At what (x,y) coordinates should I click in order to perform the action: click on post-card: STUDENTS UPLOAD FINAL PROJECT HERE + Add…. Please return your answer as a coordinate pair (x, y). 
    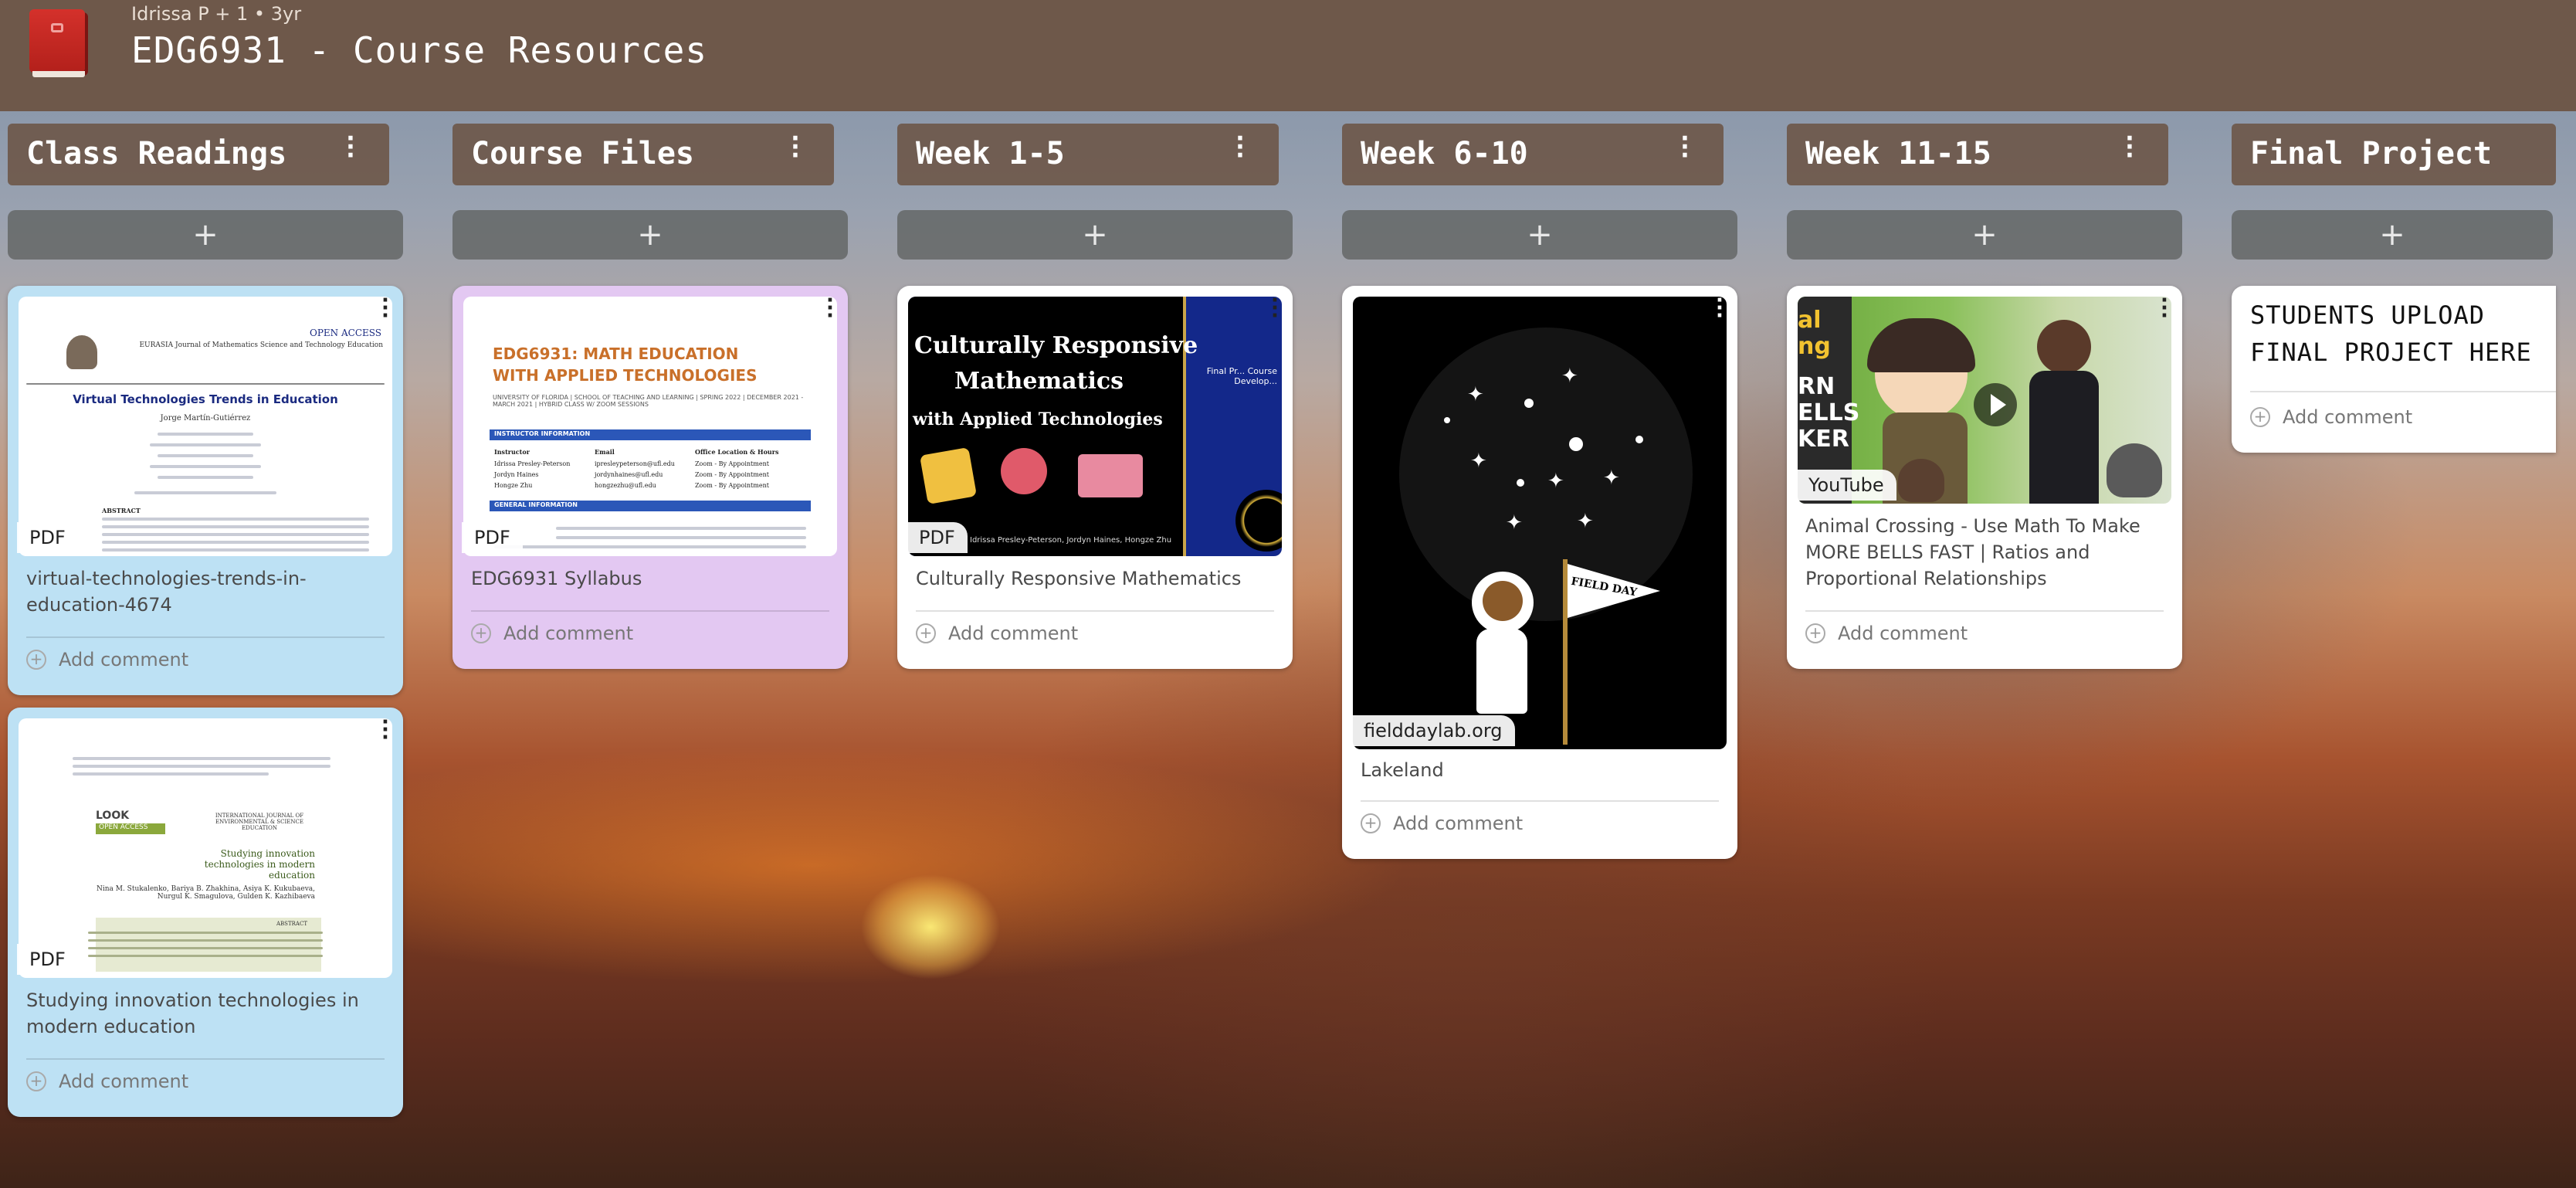
    Looking at the image, I should click on (2394, 369).